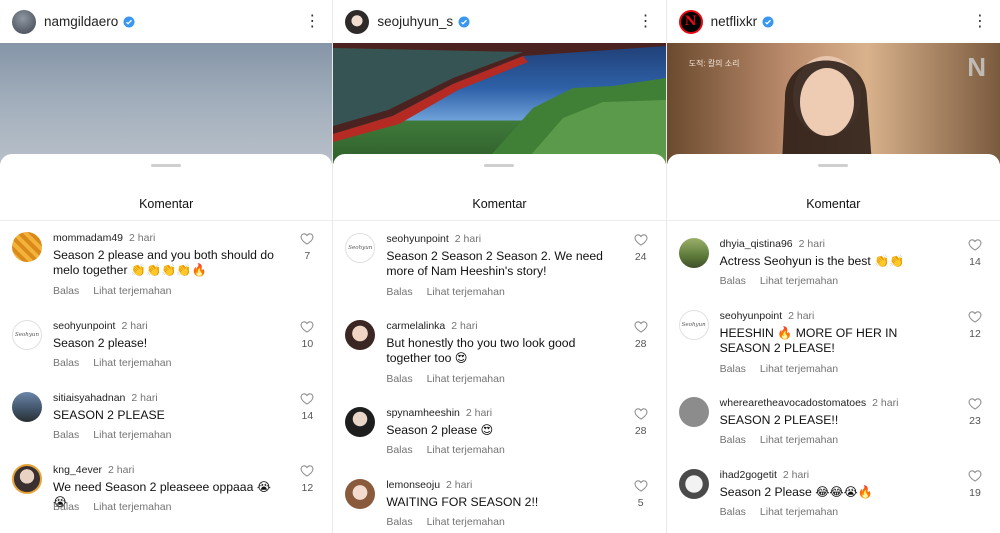  I want to click on comment-username: sitiaisyahadnan, so click(89, 398).